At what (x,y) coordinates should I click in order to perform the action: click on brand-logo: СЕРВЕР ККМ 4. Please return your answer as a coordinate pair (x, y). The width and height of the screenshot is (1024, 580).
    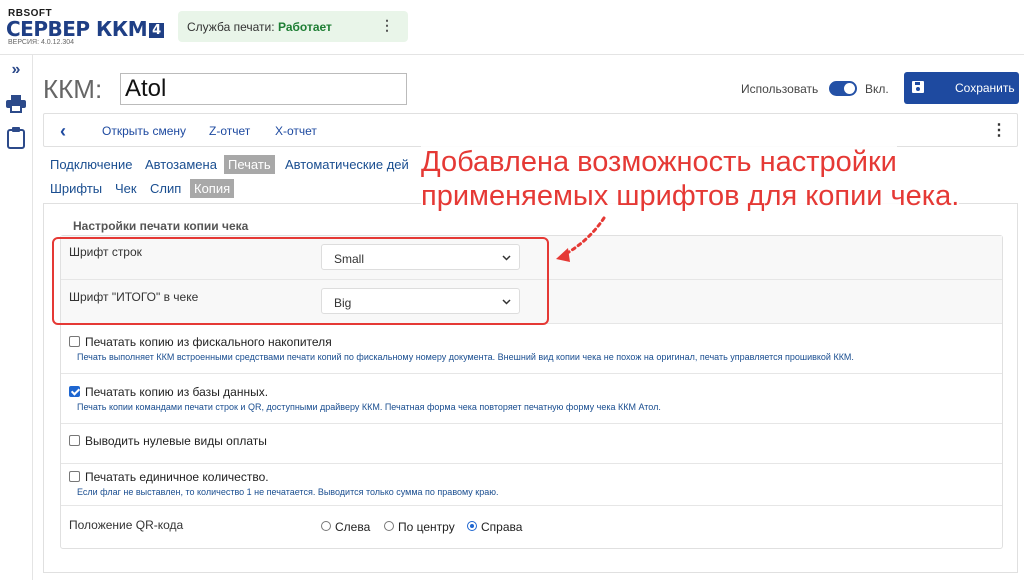
    Looking at the image, I should click on (85, 29).